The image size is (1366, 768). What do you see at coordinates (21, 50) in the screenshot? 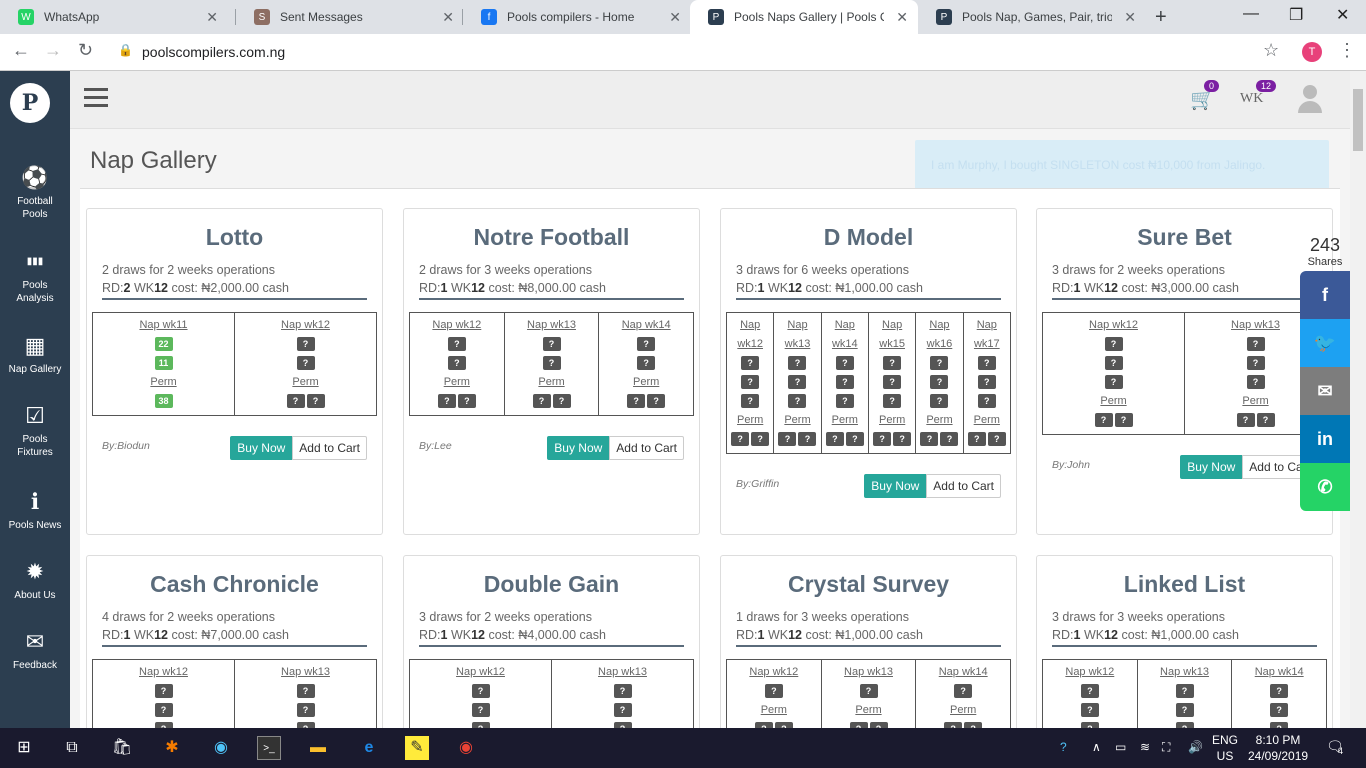
I see `back-icon: ←` at bounding box center [21, 50].